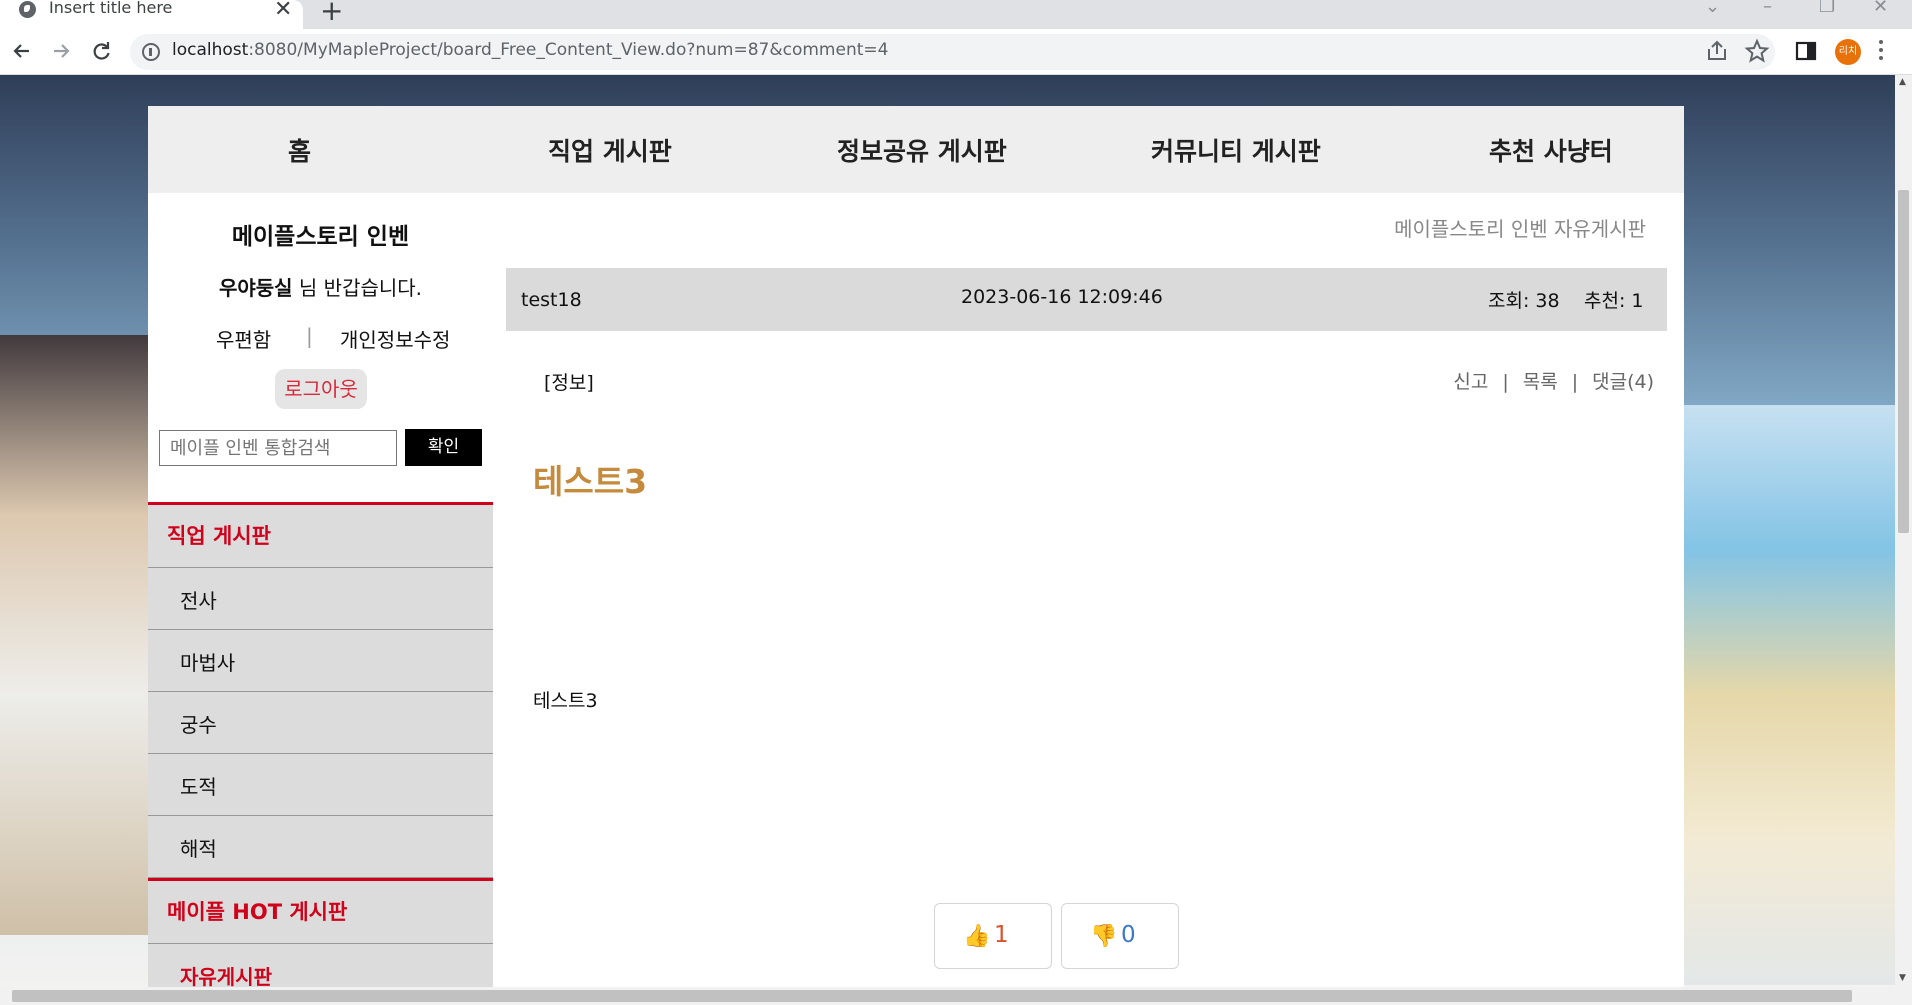 This screenshot has width=1912, height=1005. Describe the element at coordinates (283, 11) in the screenshot. I see `close-tab-icon: ✕` at that location.